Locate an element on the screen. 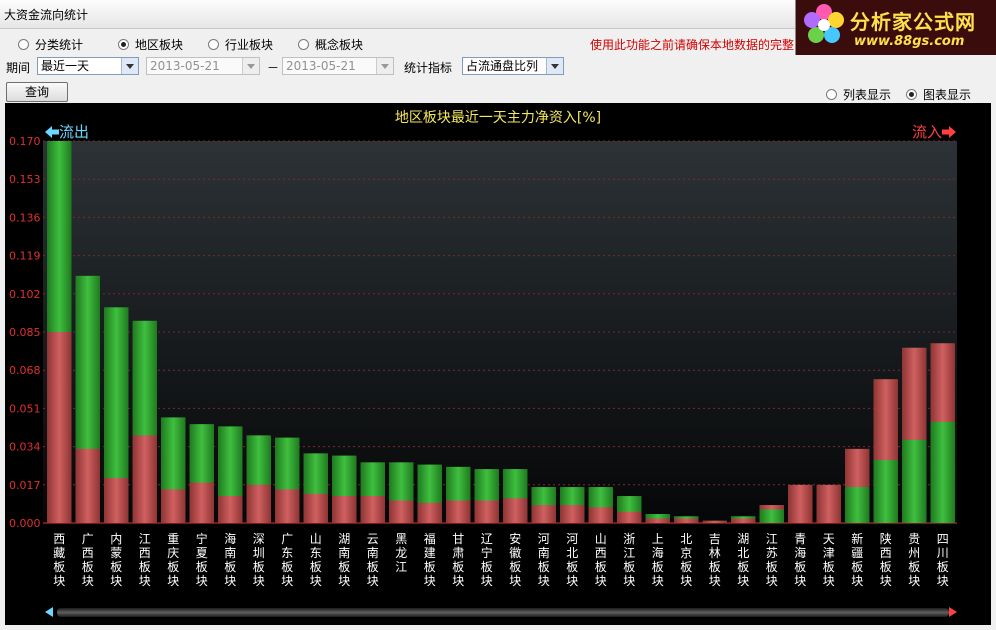 The width and height of the screenshot is (996, 630). period-select: 最近一天 is located at coordinates (88, 66).